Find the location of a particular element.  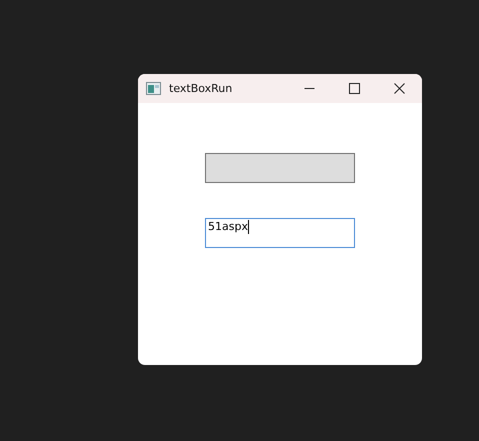

maximize-icon is located at coordinates (354, 88).